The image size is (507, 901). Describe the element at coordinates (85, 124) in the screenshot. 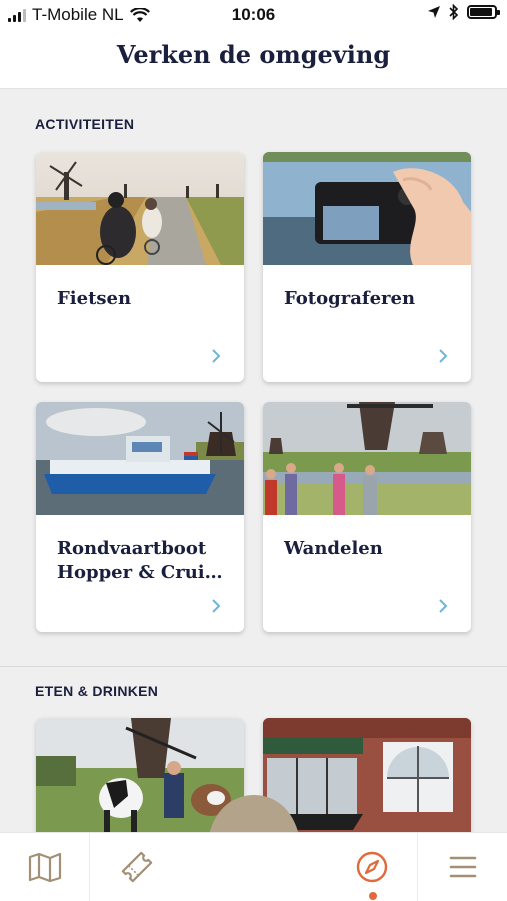

I see `section-title-activiteiten: ACTIVITEITEN` at that location.